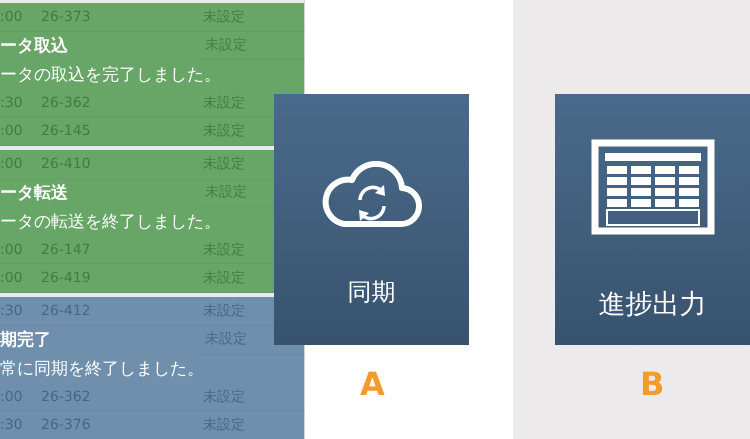  Describe the element at coordinates (102, 369) in the screenshot. I see `notification-message: 常に同期を終了しました。` at that location.